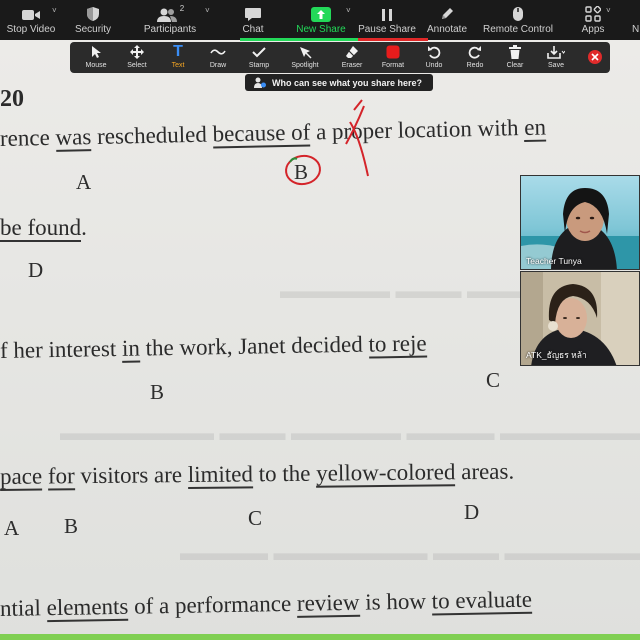 The image size is (640, 640). I want to click on pause-share-button: Pause Share, so click(387, 20).